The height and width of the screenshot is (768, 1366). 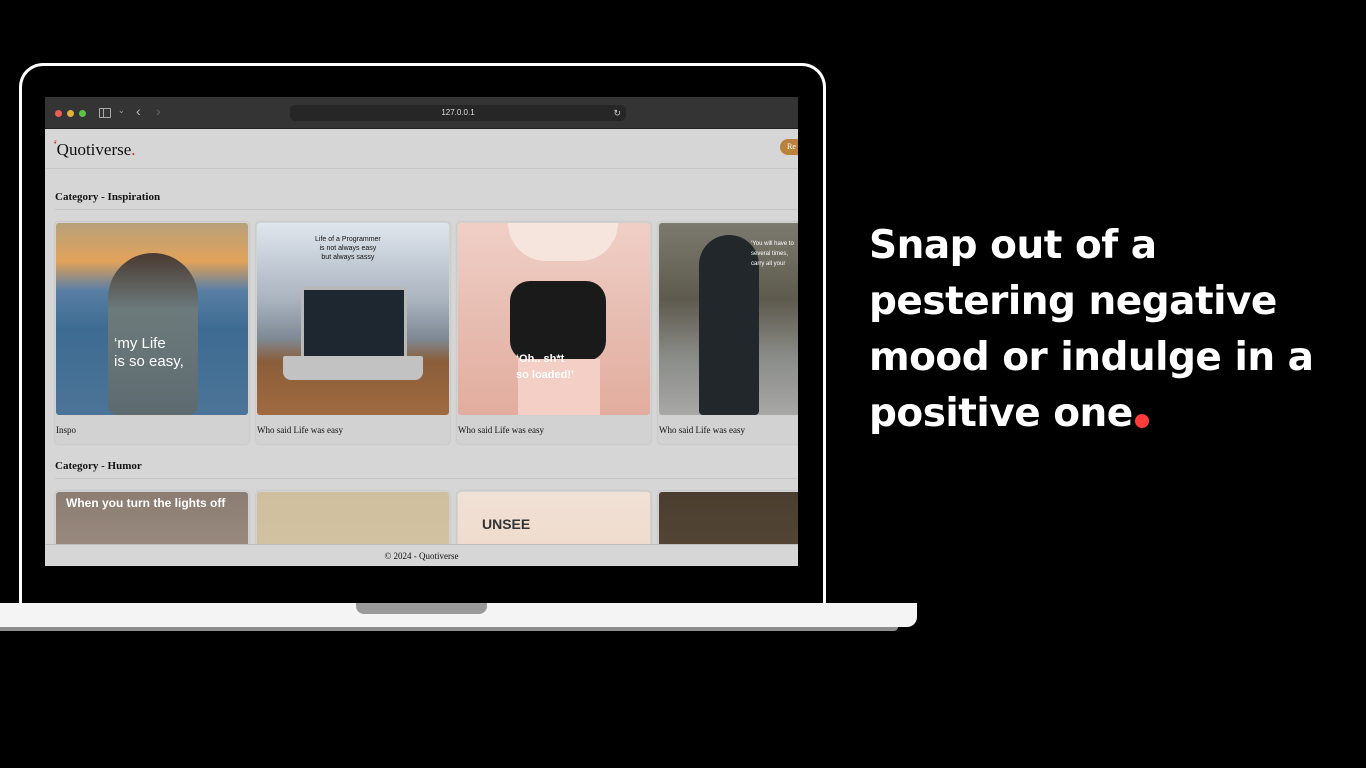 What do you see at coordinates (152, 319) in the screenshot?
I see `quote-image: ‘my Life is so easy,` at bounding box center [152, 319].